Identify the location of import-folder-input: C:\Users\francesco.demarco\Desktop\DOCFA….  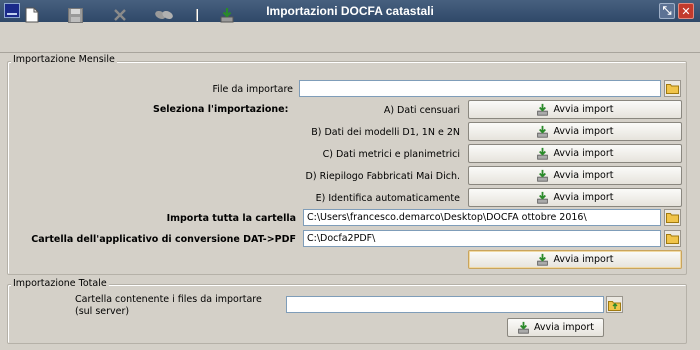
(482, 217).